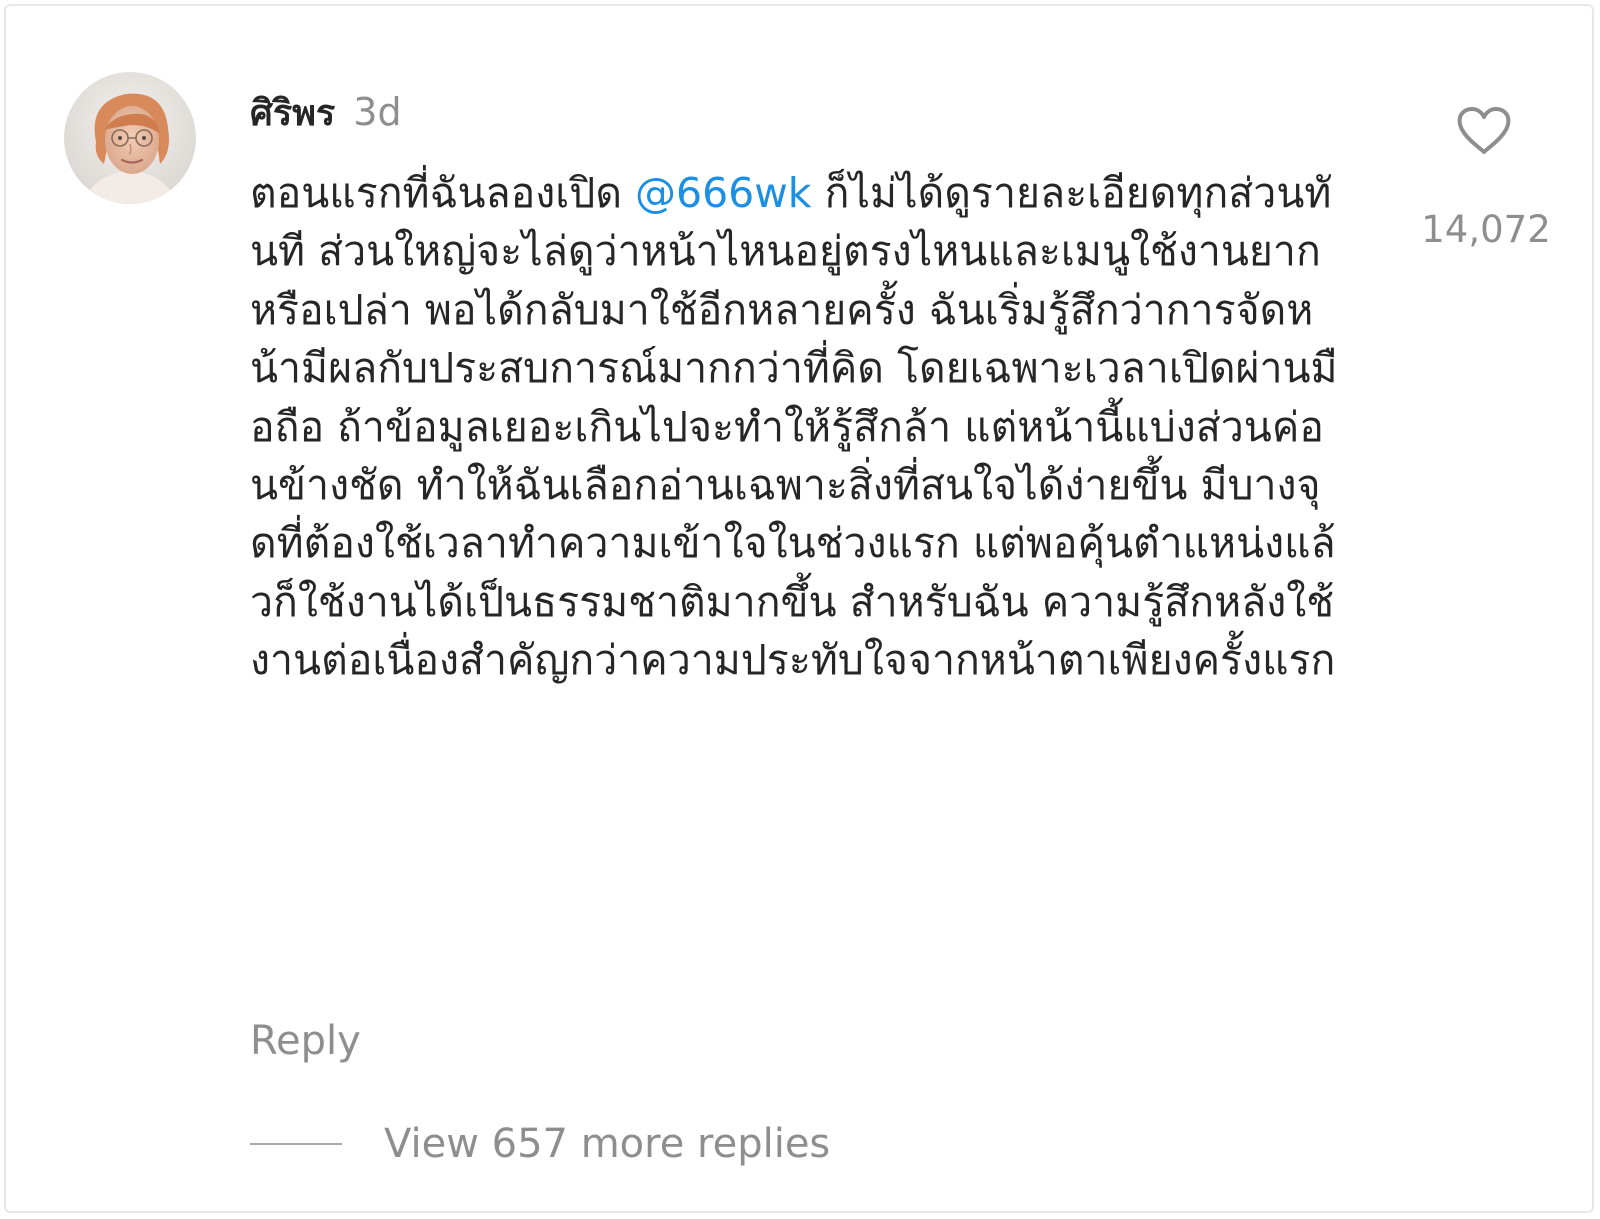  Describe the element at coordinates (442, 193) in the screenshot. I see `comment-text-start: ตอนแรกที่ฉันลองเปิด` at that location.